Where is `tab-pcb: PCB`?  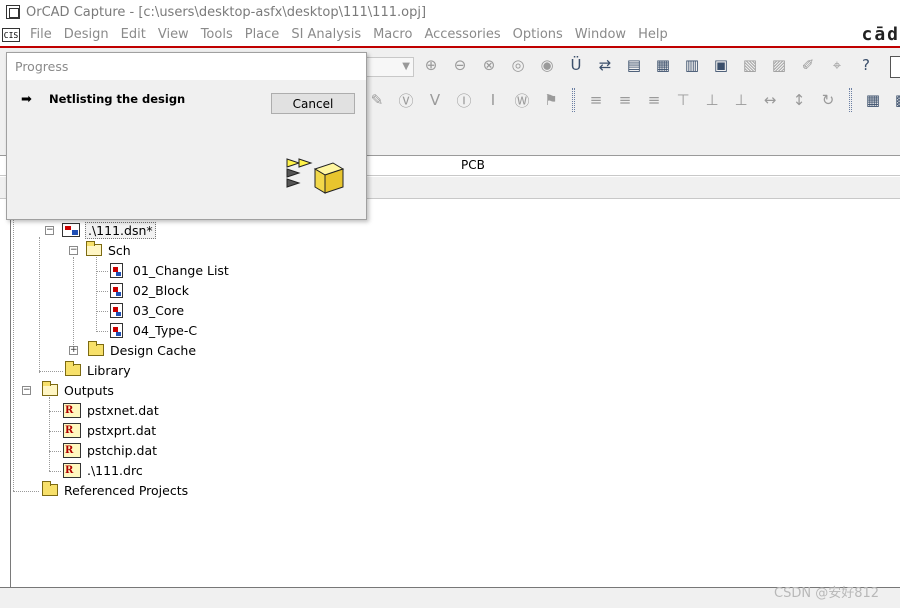
tab-pcb: PCB is located at coordinates (473, 165).